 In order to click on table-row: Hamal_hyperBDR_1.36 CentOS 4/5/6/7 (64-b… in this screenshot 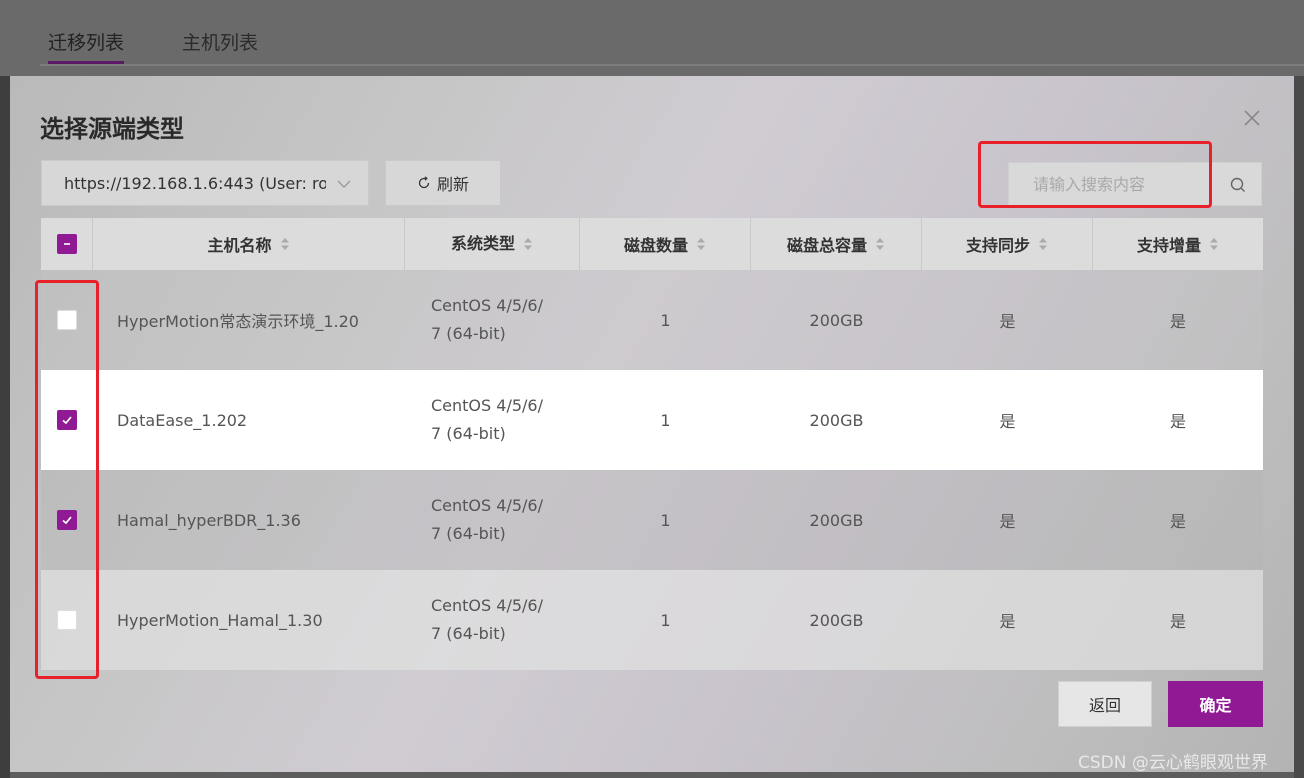, I will do `click(652, 520)`.